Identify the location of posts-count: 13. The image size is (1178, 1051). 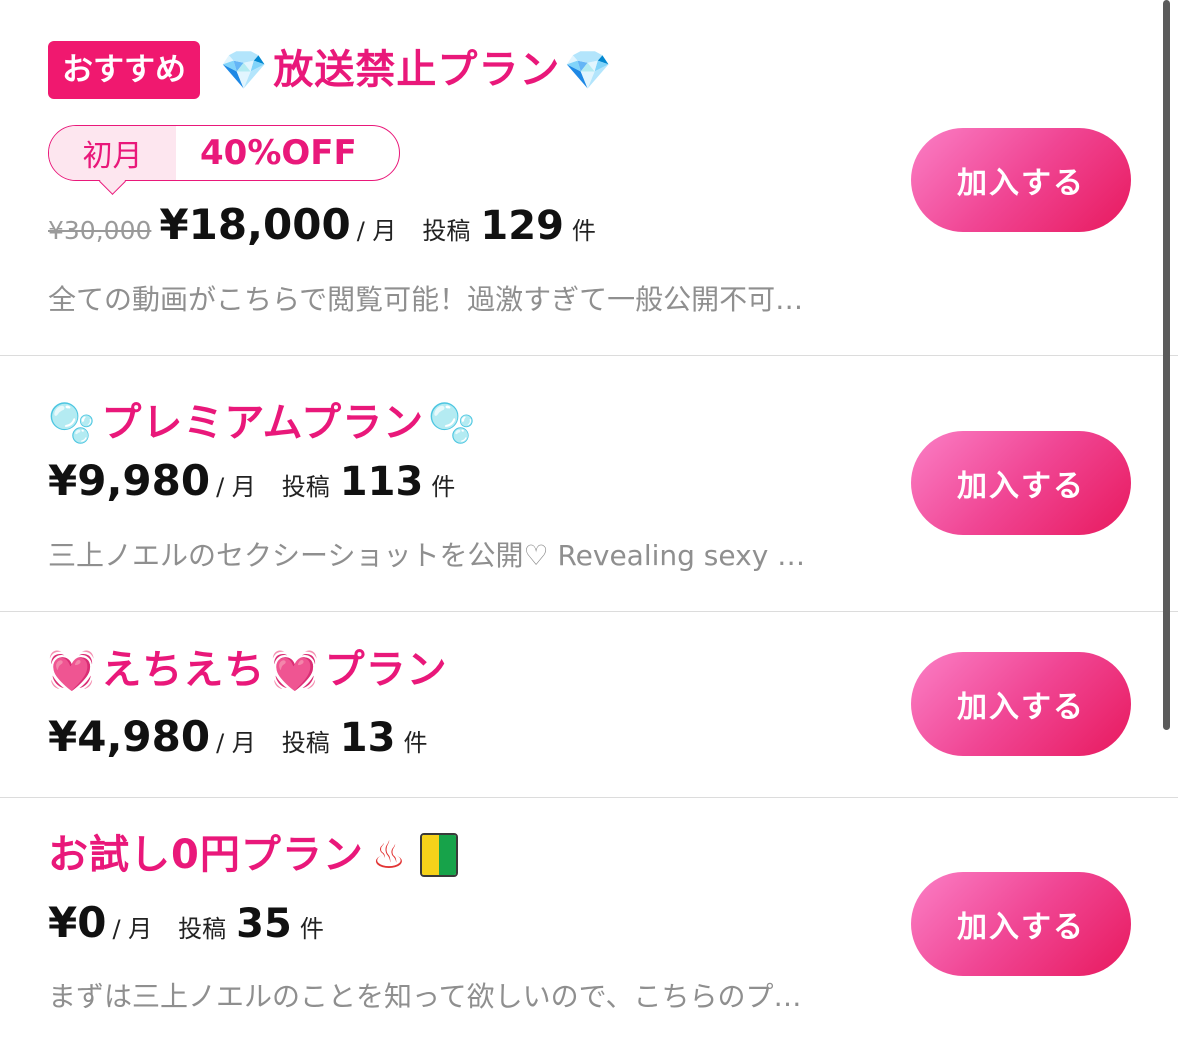
(367, 738).